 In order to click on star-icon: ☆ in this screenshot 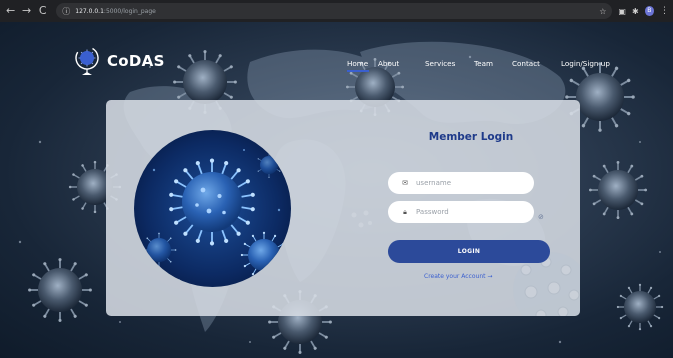, I will do `click(602, 11)`.